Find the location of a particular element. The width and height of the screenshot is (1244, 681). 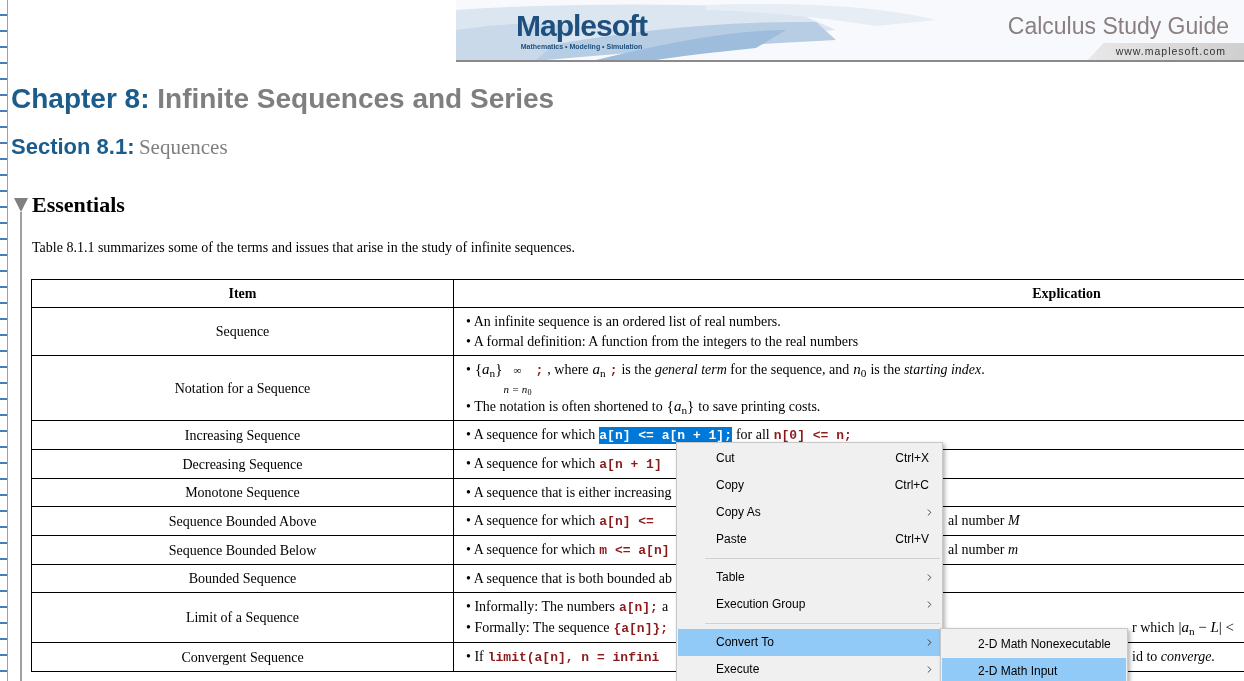

cell-text: • Formally: The sequence is located at coordinates (538, 627).